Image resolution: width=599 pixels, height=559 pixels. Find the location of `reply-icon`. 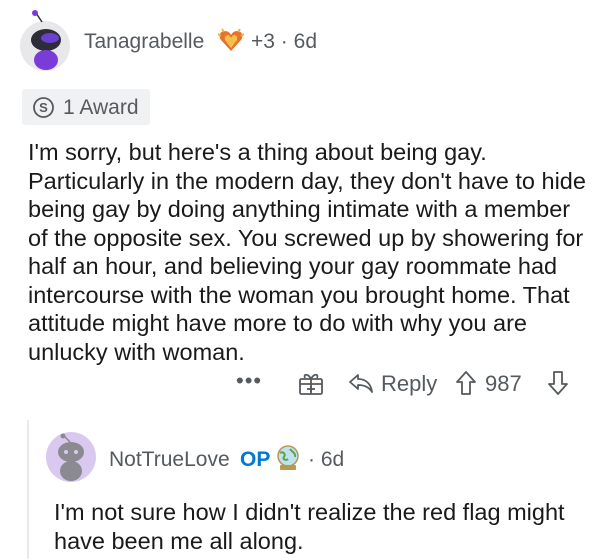

reply-icon is located at coordinates (361, 383).